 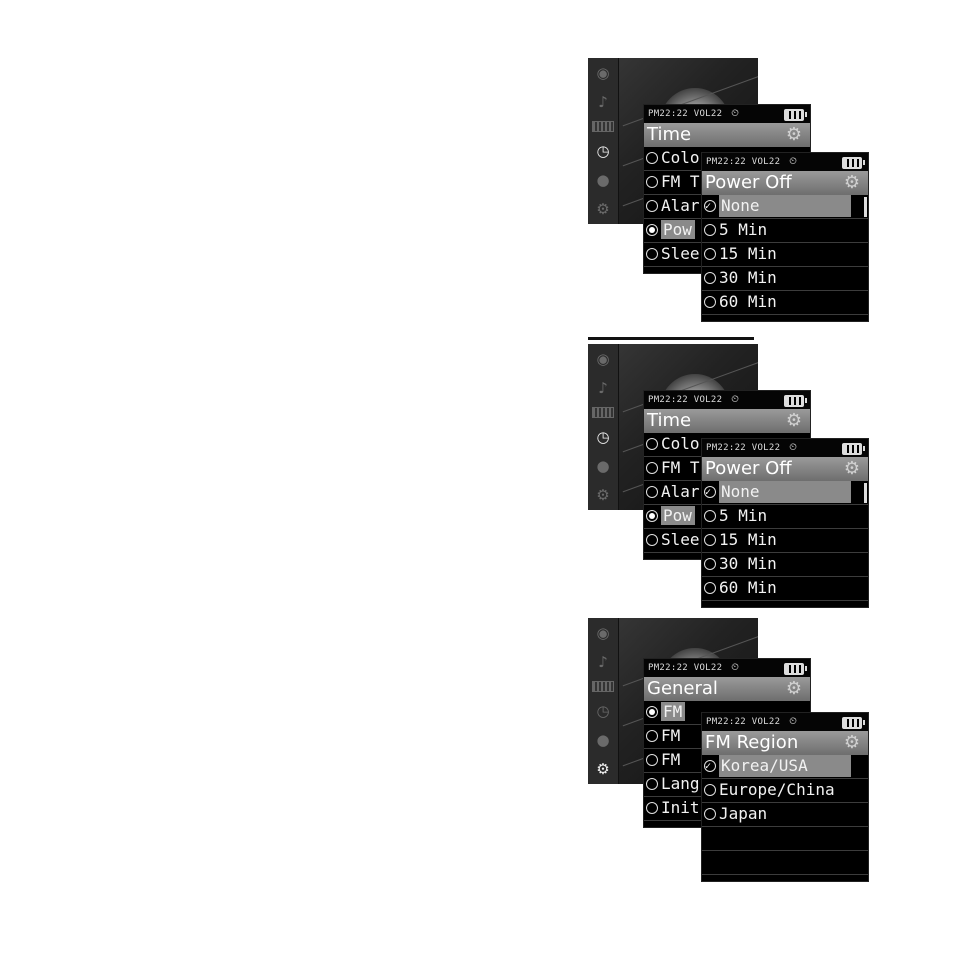 What do you see at coordinates (785, 743) in the screenshot?
I see `submenu-title: FM Region ⚙` at bounding box center [785, 743].